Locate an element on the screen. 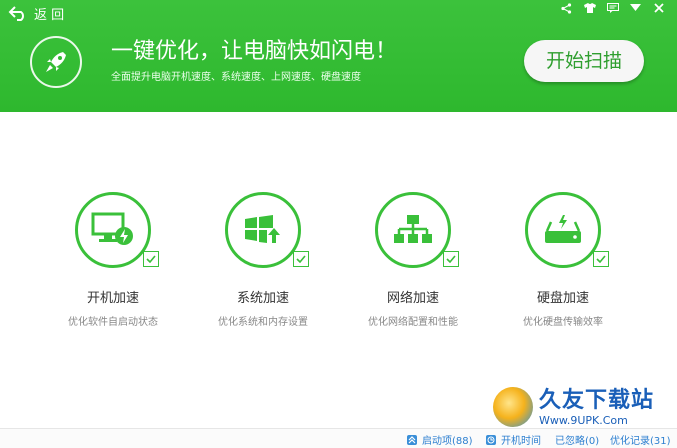  double-up-icon is located at coordinates (412, 439).